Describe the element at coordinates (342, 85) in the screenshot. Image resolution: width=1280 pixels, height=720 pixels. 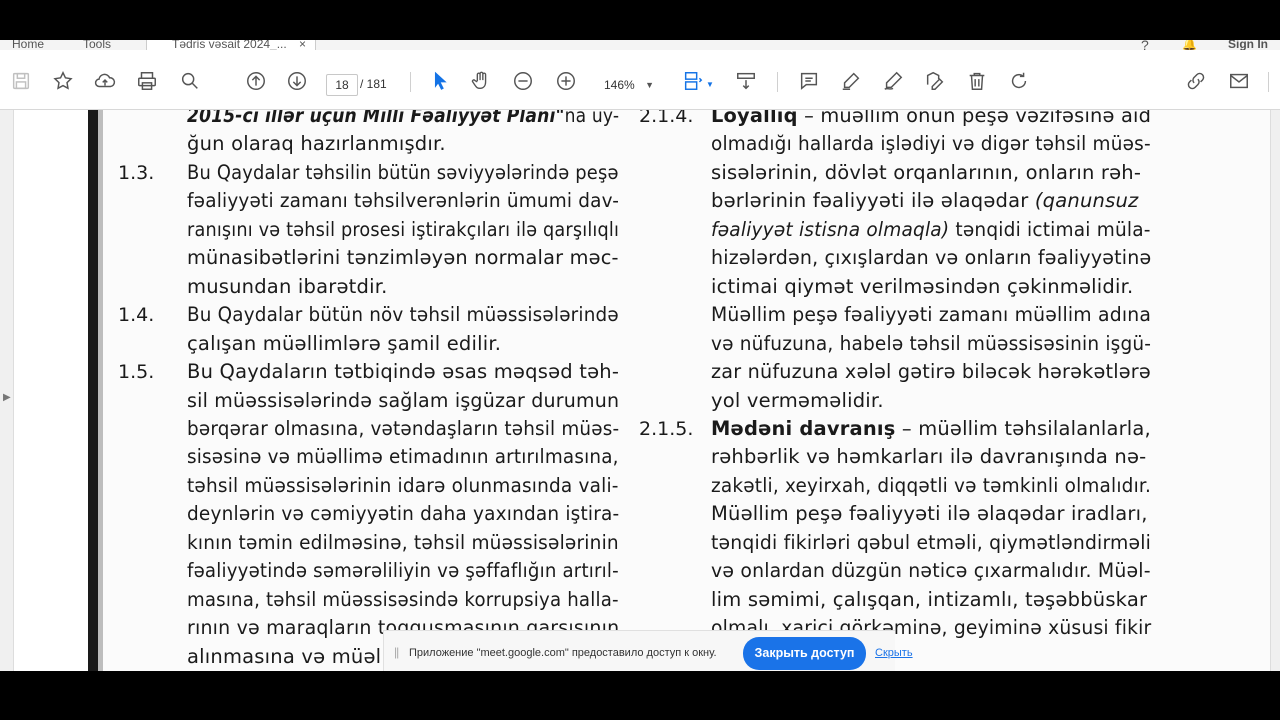
I see `page-number-input: 18` at that location.